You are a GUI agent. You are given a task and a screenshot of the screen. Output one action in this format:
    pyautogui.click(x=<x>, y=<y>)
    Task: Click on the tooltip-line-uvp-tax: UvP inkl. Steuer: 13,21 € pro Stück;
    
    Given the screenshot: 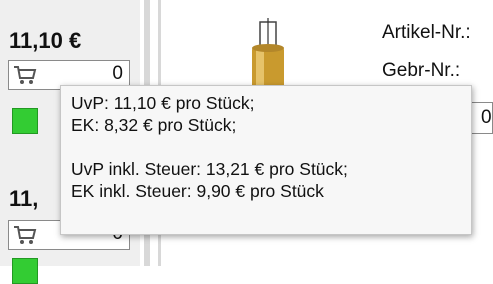 What is the action you would take?
    pyautogui.click(x=209, y=169)
    